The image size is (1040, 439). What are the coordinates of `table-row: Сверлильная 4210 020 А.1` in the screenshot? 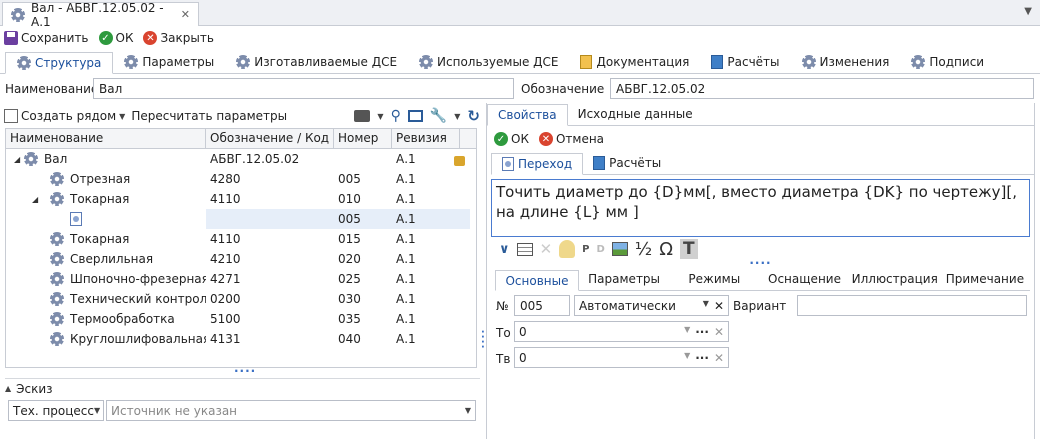 It's located at (241, 259).